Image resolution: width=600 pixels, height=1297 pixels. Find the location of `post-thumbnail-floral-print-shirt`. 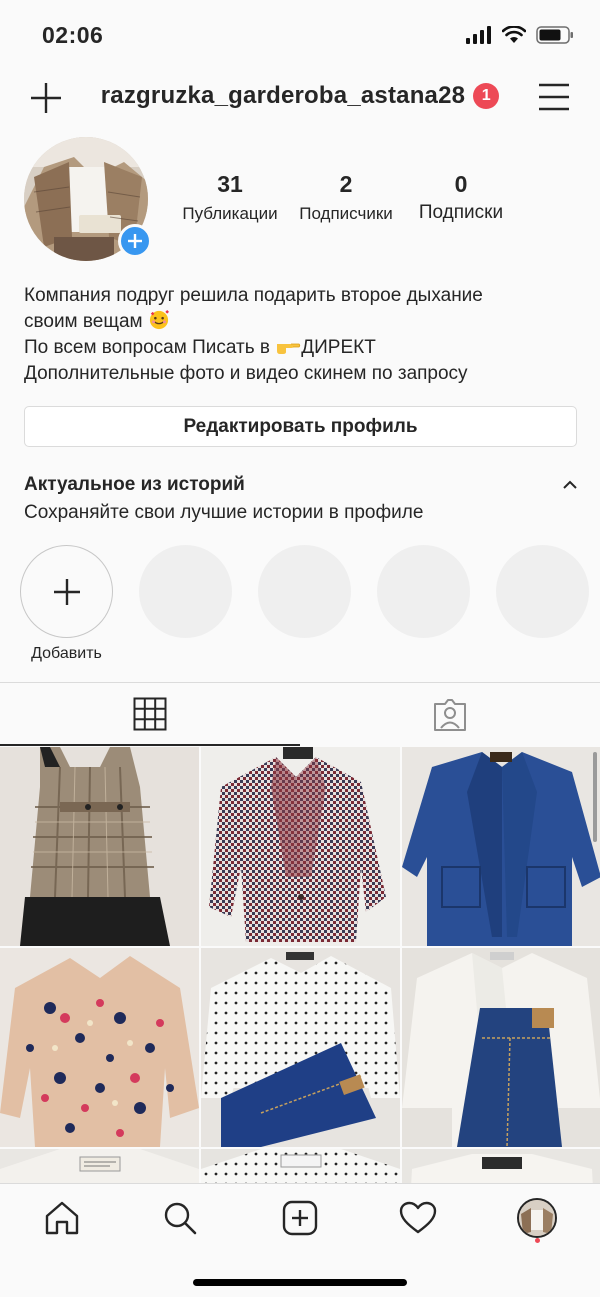

post-thumbnail-floral-print-shirt is located at coordinates (99, 1047).